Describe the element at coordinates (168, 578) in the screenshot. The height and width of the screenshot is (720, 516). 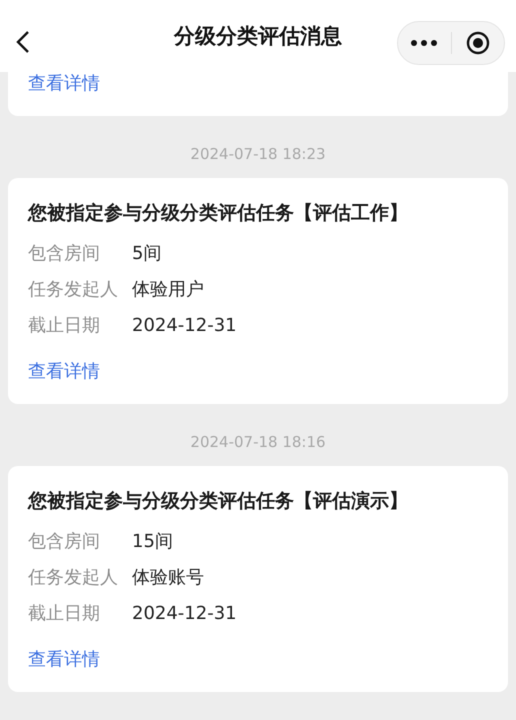
I see `field-value: 体验账号` at that location.